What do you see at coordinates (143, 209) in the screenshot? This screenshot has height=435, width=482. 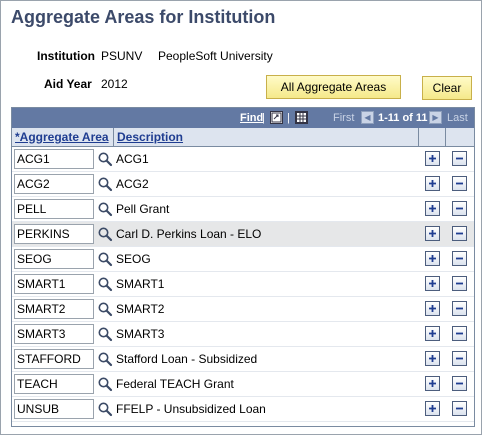 I see `description-text: Pell Grant` at bounding box center [143, 209].